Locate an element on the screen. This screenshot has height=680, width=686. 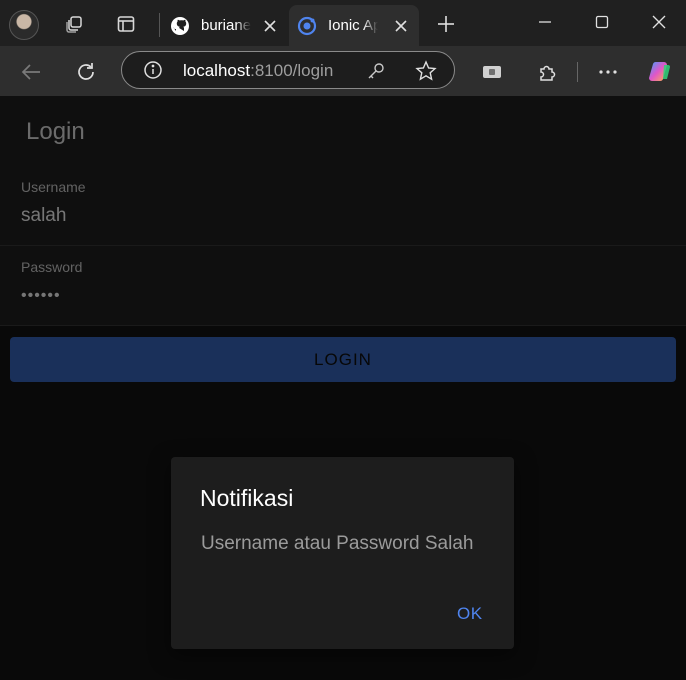
minimize-icon is located at coordinates (545, 22).